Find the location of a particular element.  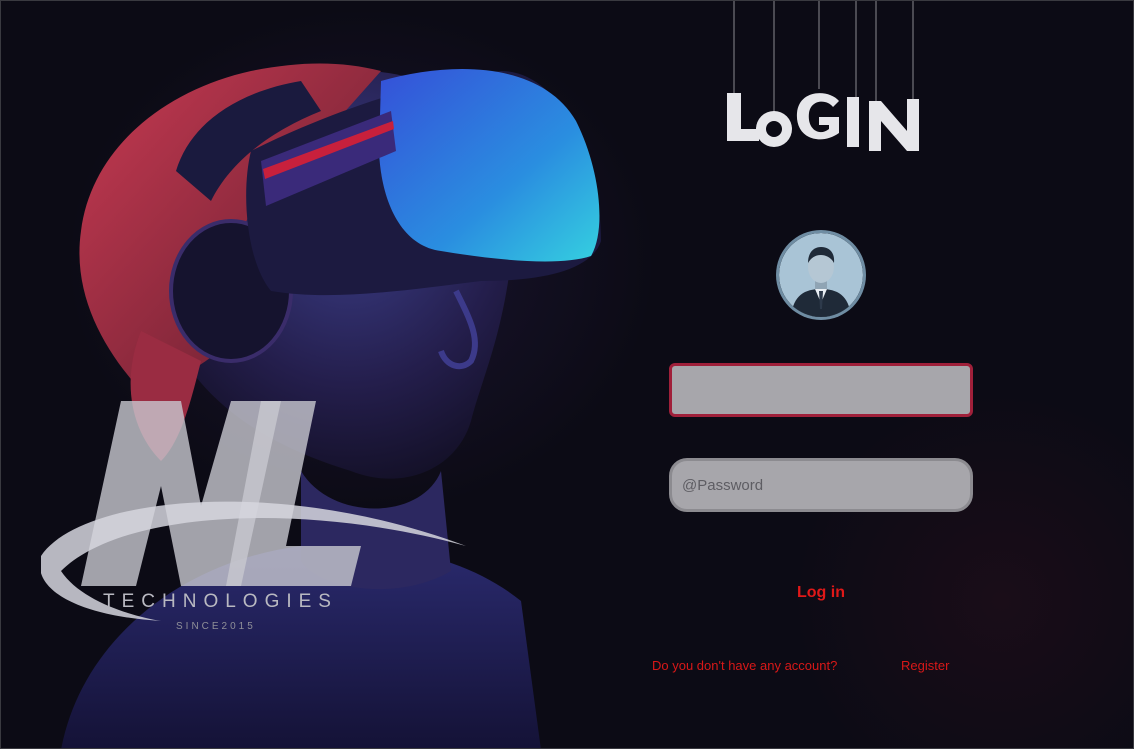

username-input is located at coordinates (821, 390).